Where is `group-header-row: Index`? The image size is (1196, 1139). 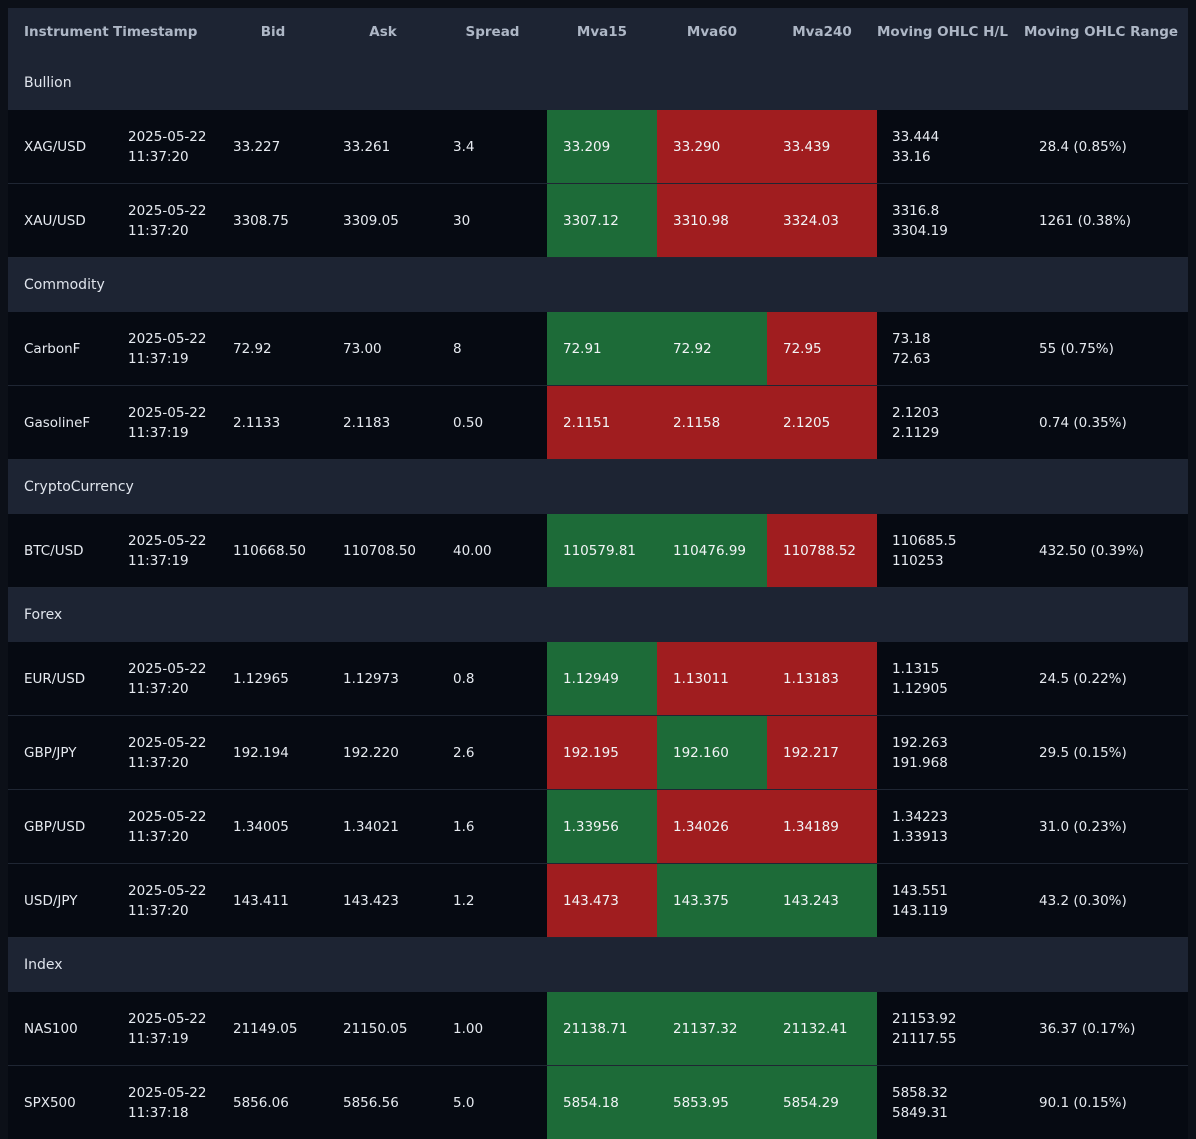
group-header-row: Index is located at coordinates (598, 965).